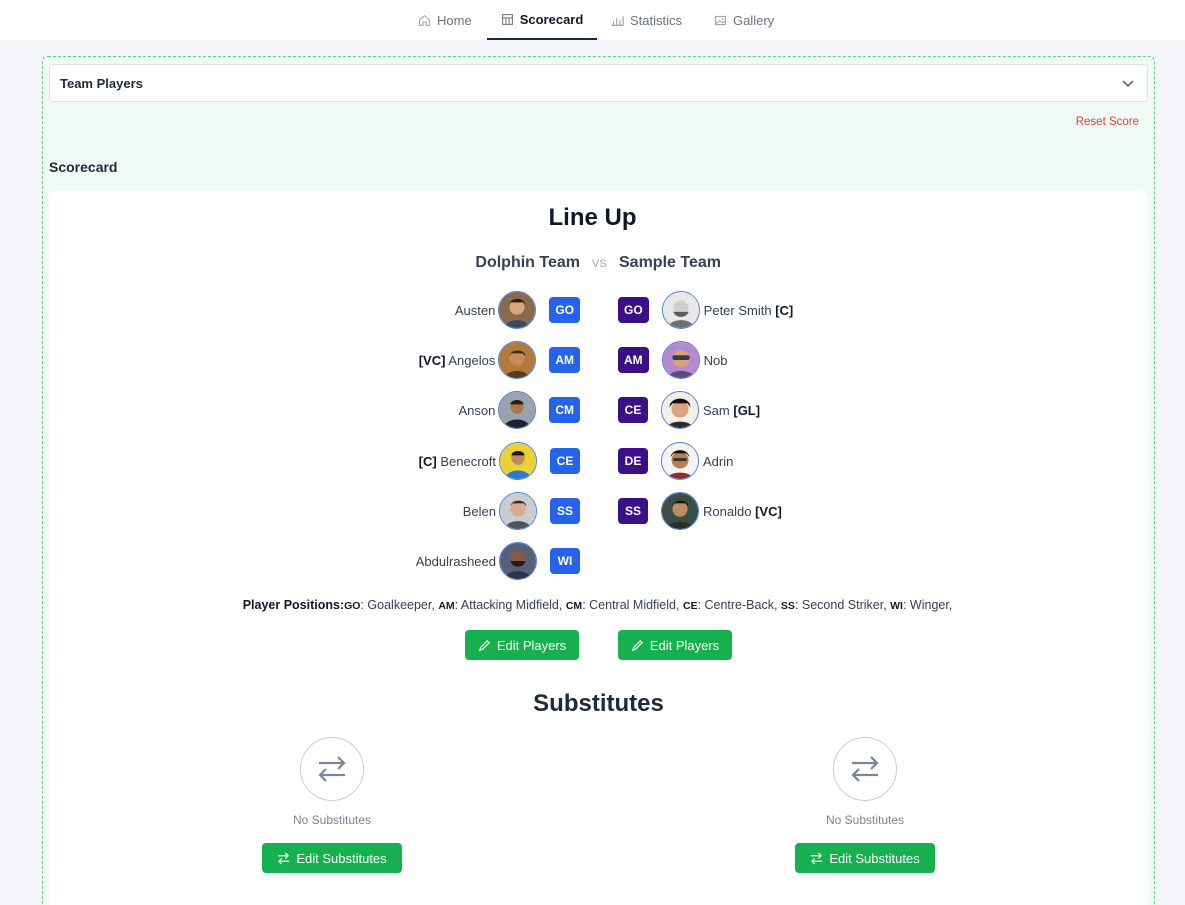  I want to click on team-b-player-row: AM Nob, so click(673, 360).